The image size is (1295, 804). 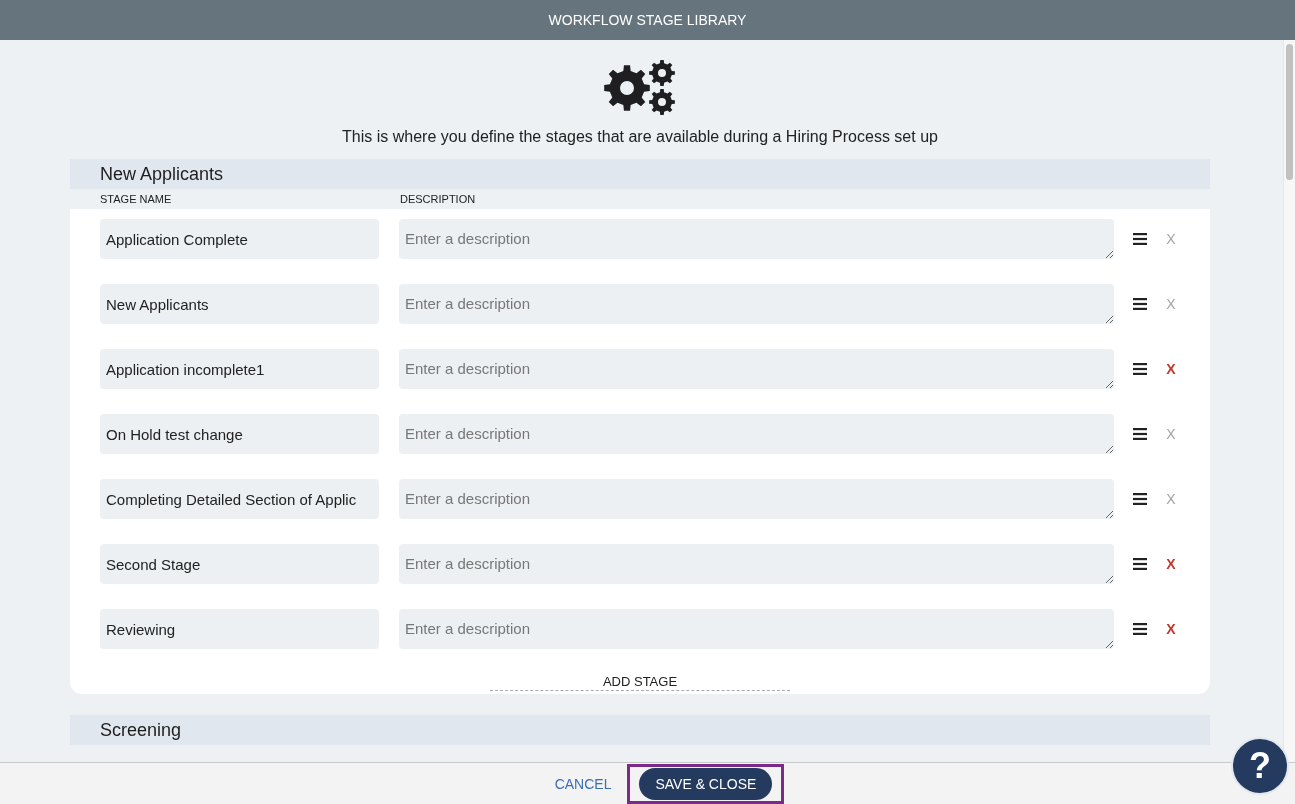 What do you see at coordinates (141, 730) in the screenshot?
I see `section-title: Screening` at bounding box center [141, 730].